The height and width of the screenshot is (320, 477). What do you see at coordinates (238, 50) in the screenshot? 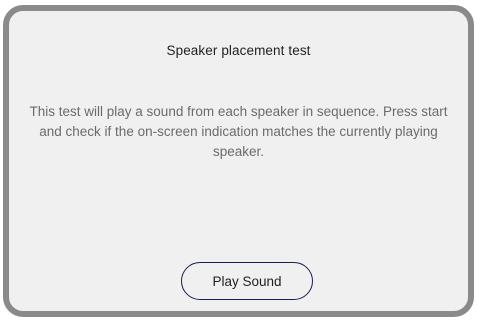
I see `dialog-title: Speaker placement test` at bounding box center [238, 50].